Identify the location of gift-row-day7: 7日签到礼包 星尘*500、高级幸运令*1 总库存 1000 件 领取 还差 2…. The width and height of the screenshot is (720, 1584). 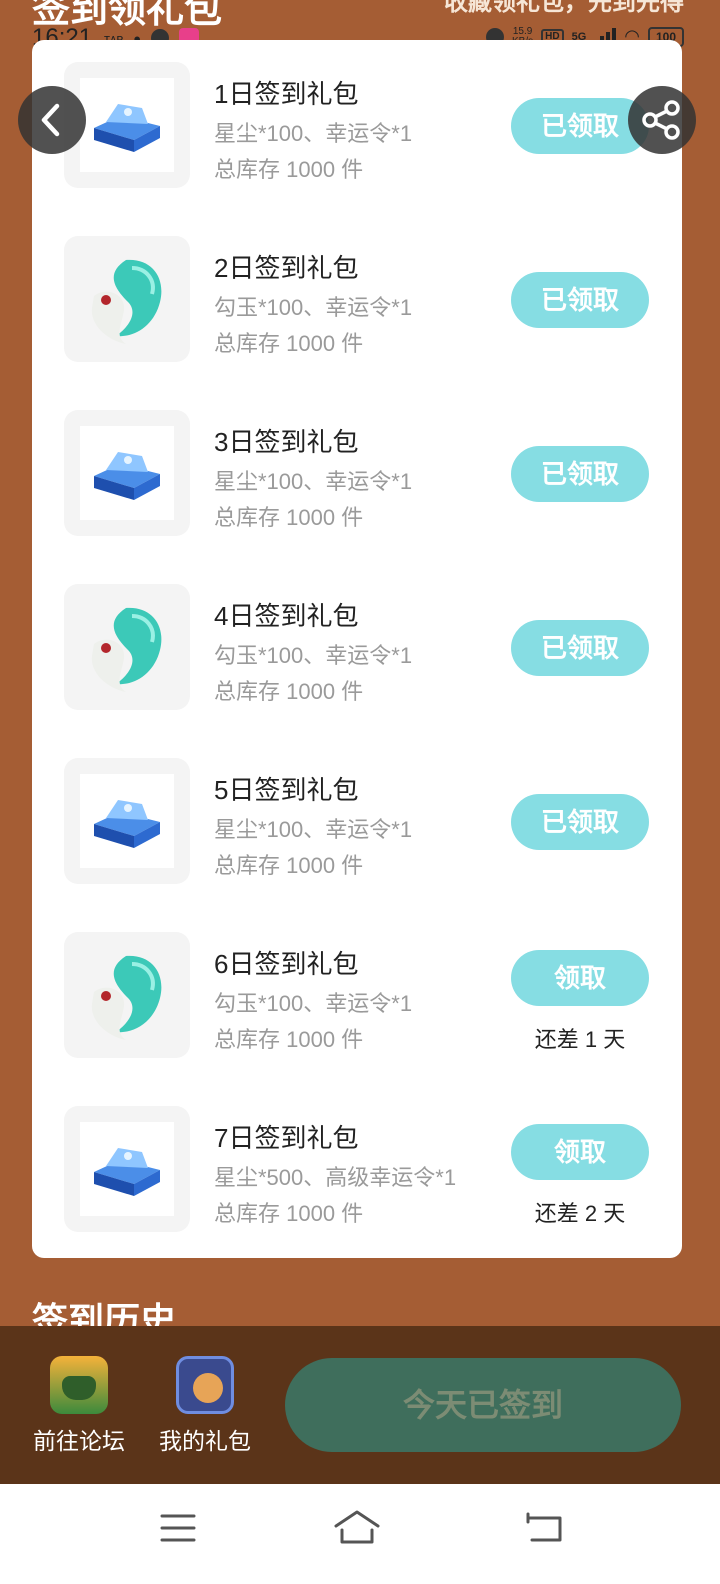
(357, 1182).